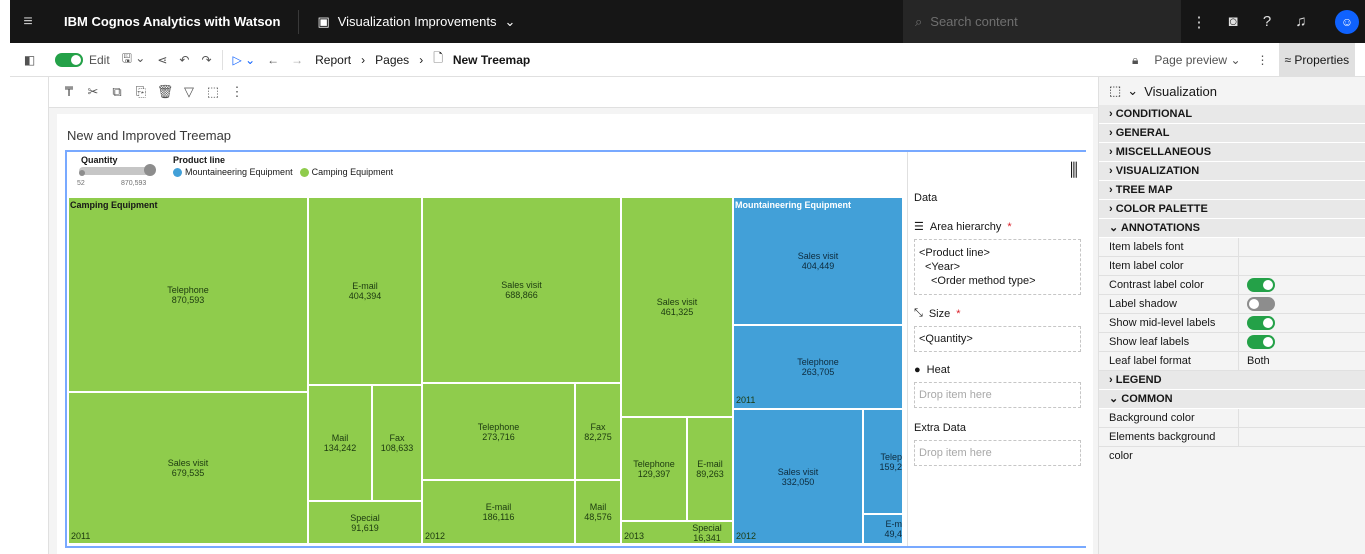 This screenshot has width=1365, height=554. I want to click on breadcrumb: Report › Pages › 🗋 New Treemap, so click(422, 60).